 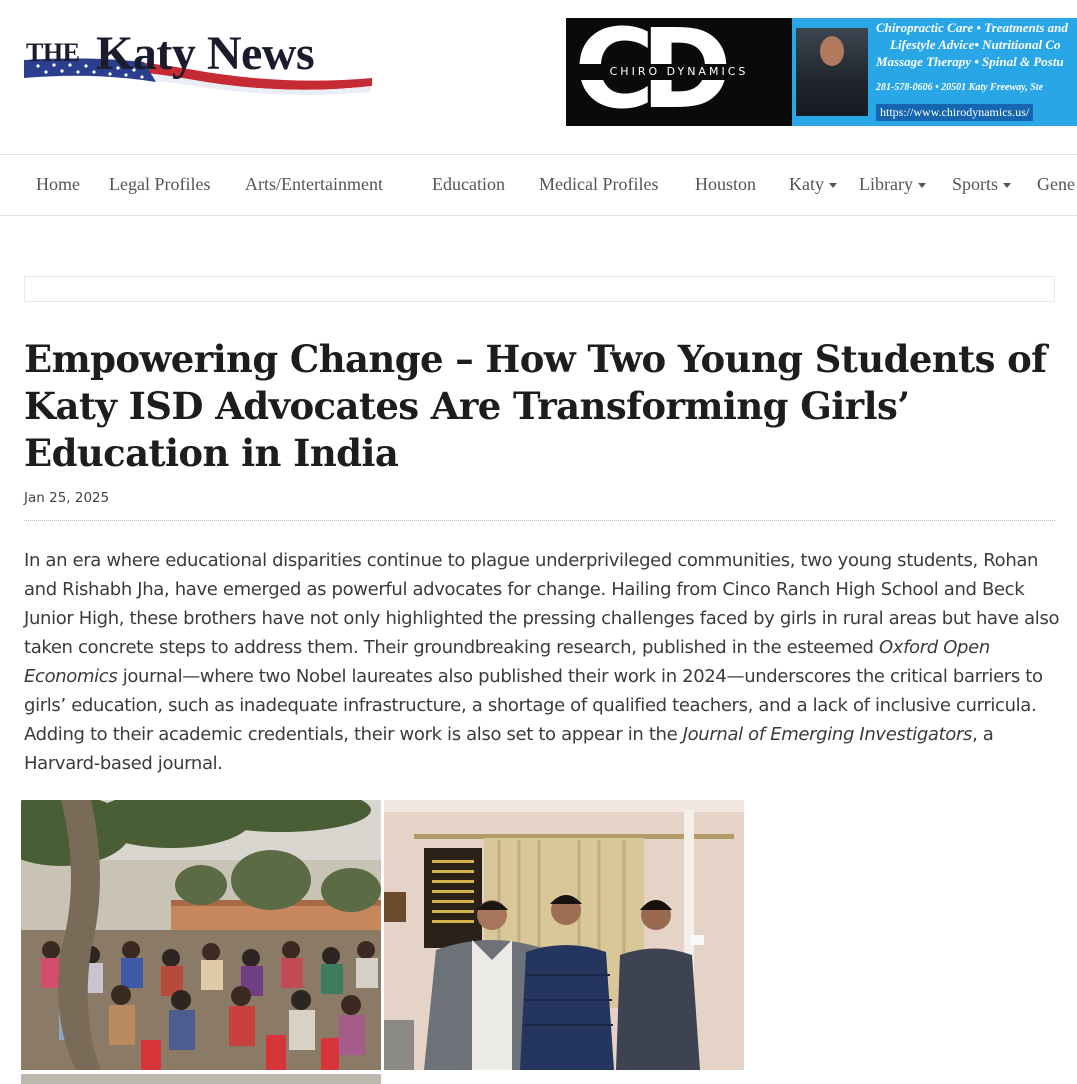 I want to click on nav-item-houston: Houston, so click(x=725, y=184).